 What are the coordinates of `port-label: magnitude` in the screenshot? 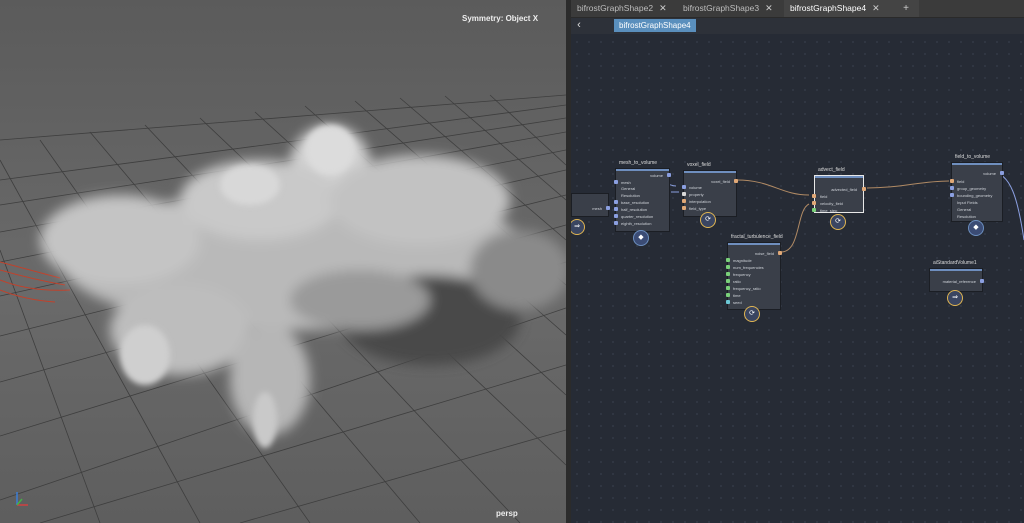 It's located at (742, 260).